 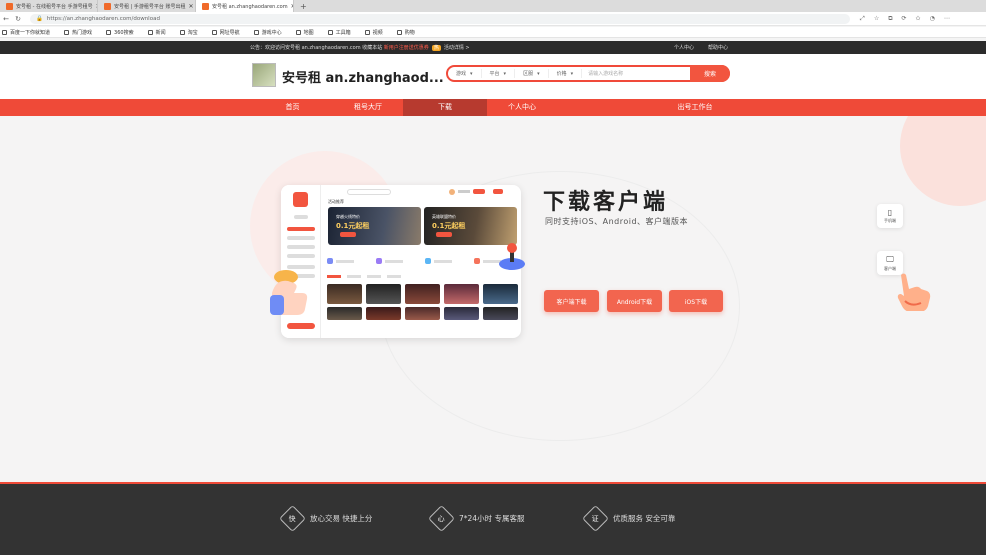 I want to click on favorites-icon: ✩, so click(x=918, y=19).